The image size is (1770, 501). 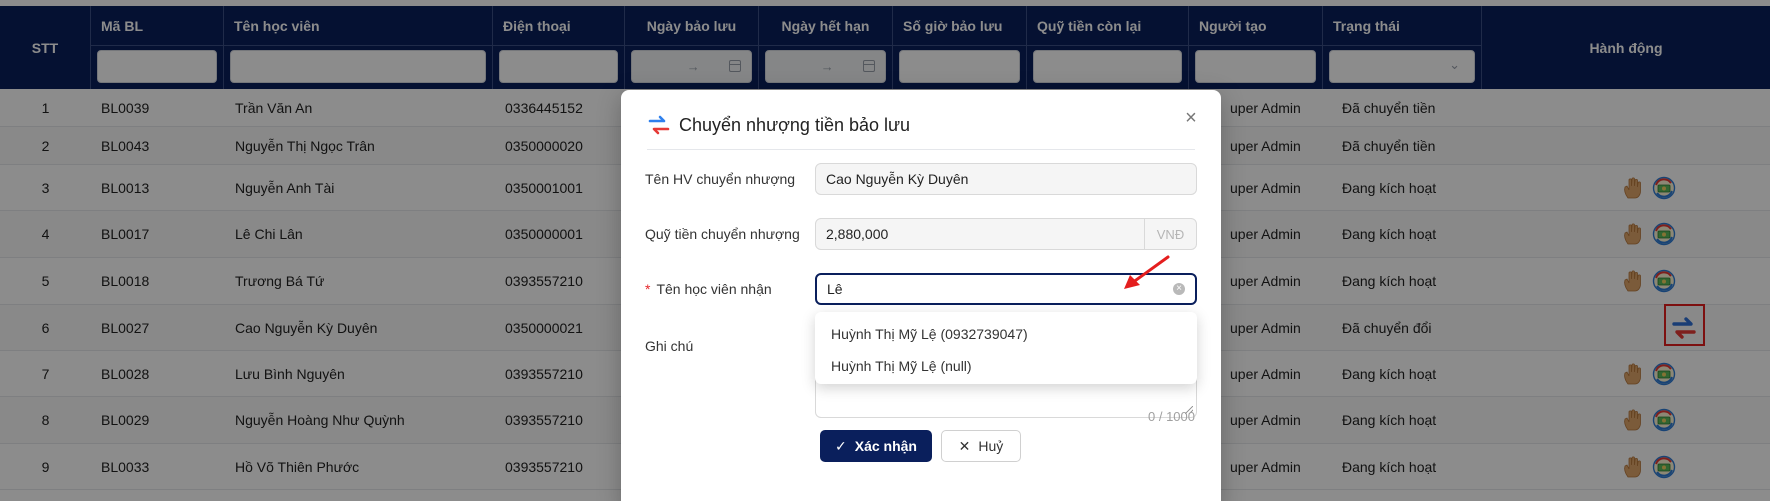 I want to click on modal-title: Chuyển nhượng tiền bảo lưu, so click(x=778, y=125).